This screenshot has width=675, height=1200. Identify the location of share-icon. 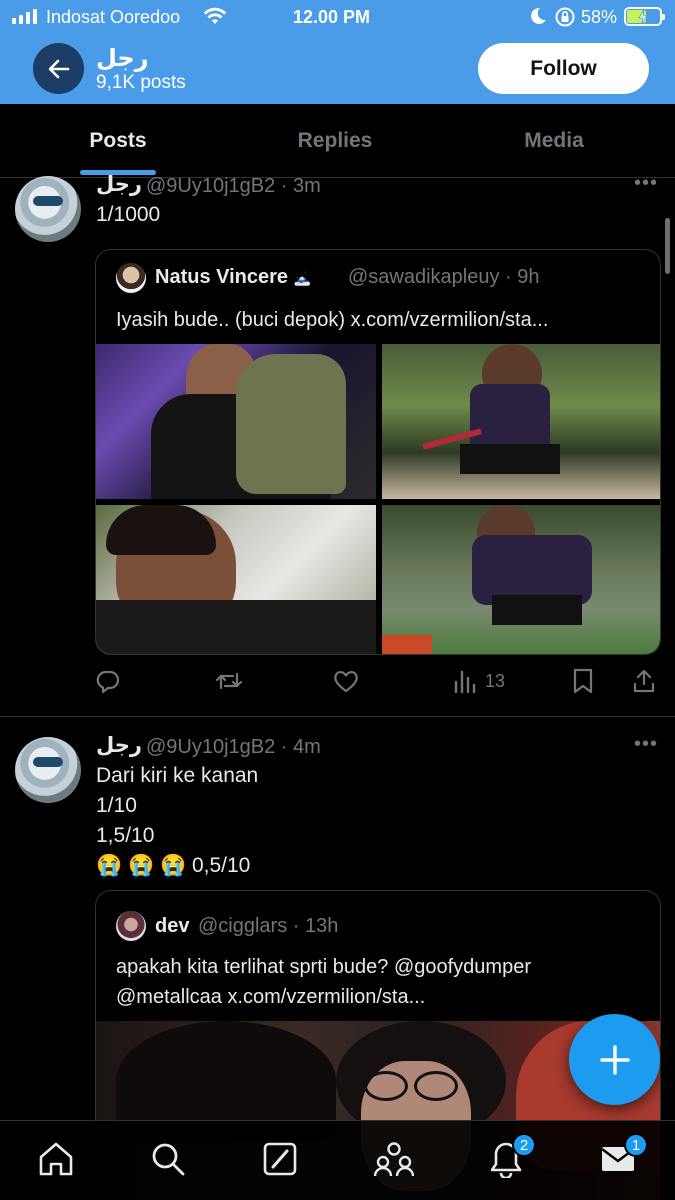
(644, 681).